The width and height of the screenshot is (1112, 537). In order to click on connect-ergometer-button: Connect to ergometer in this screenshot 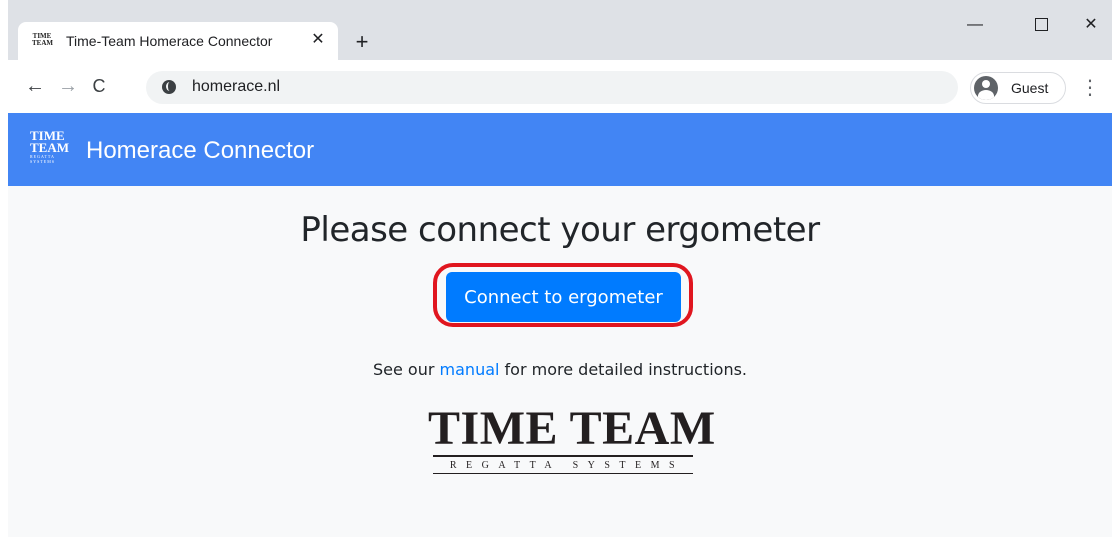, I will do `click(563, 297)`.